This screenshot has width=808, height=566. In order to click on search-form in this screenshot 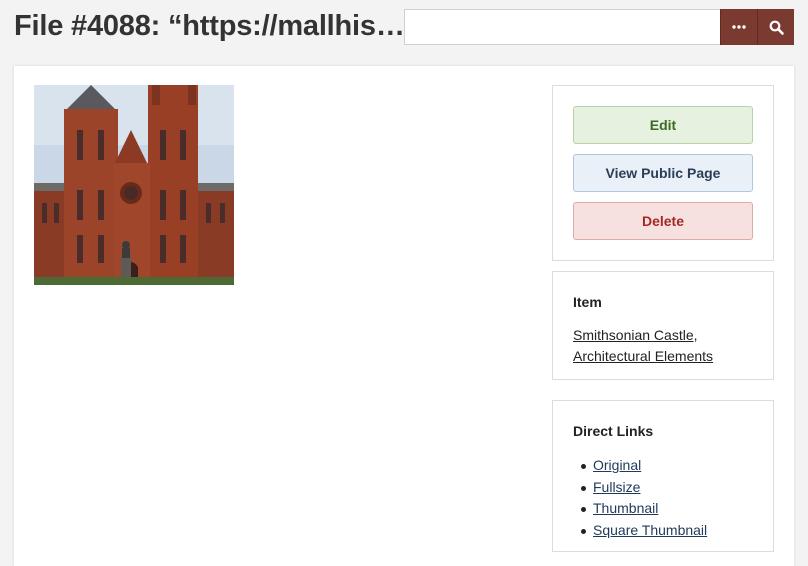, I will do `click(599, 27)`.